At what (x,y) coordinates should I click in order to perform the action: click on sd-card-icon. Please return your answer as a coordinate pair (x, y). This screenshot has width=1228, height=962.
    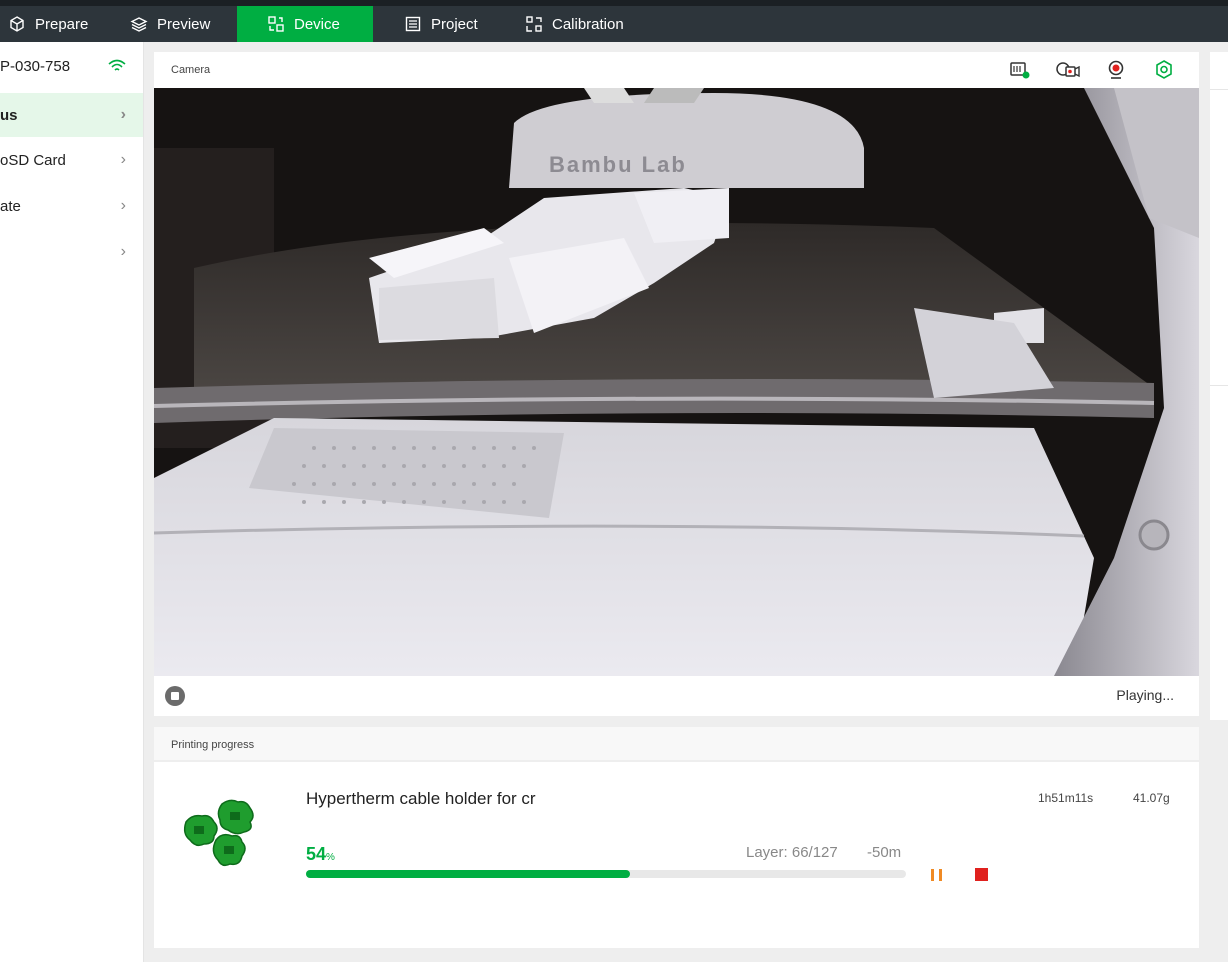
    Looking at the image, I should click on (1020, 70).